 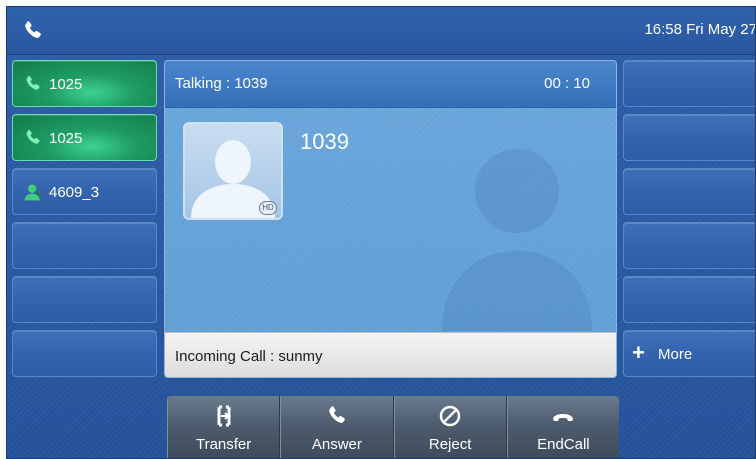 I want to click on answer-label: Answer, so click(x=336, y=444).